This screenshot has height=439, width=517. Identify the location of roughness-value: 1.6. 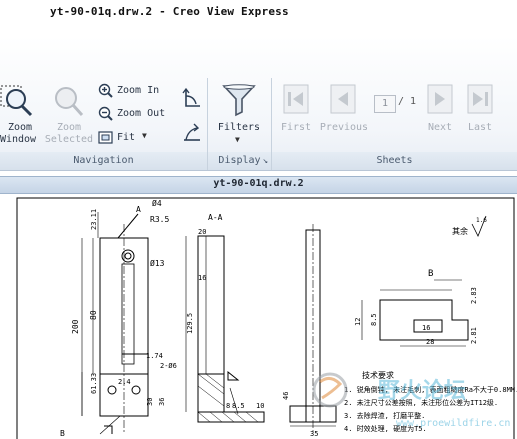
(481, 220).